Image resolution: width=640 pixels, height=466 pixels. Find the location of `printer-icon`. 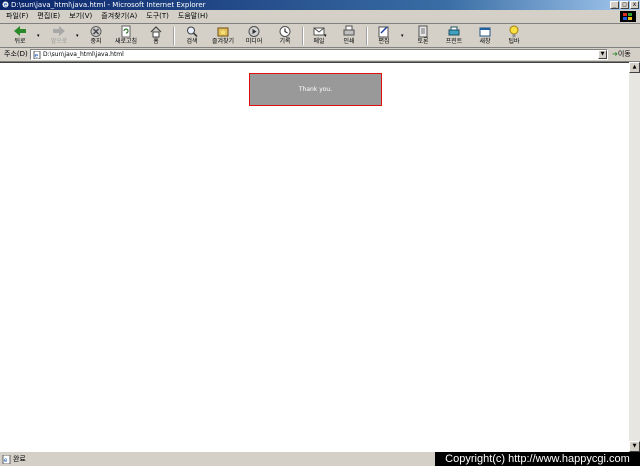

printer-icon is located at coordinates (454, 31).